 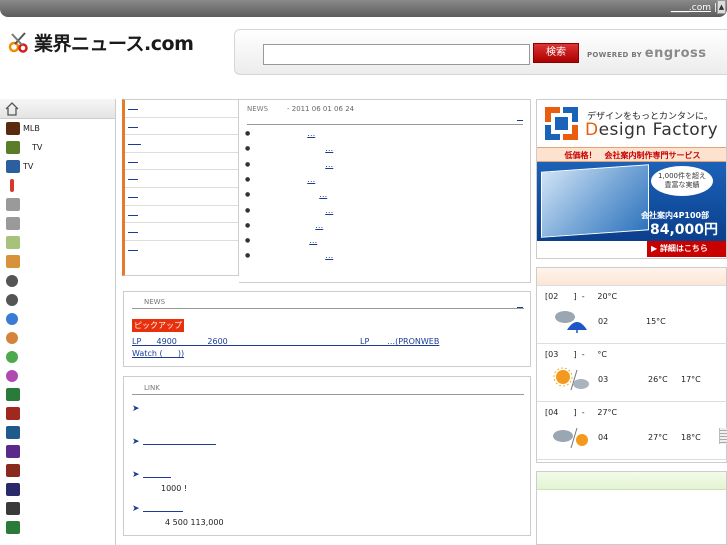 What do you see at coordinates (556, 53) in the screenshot?
I see `search-button: 検索` at bounding box center [556, 53].